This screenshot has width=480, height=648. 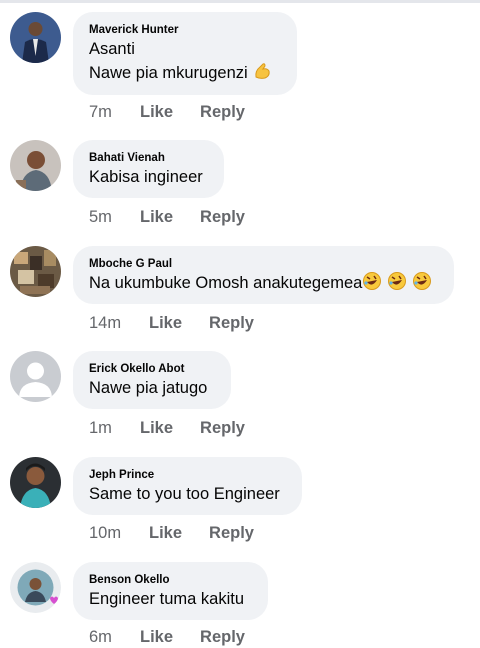 What do you see at coordinates (170, 580) in the screenshot?
I see `comment-author: Benson Okello` at bounding box center [170, 580].